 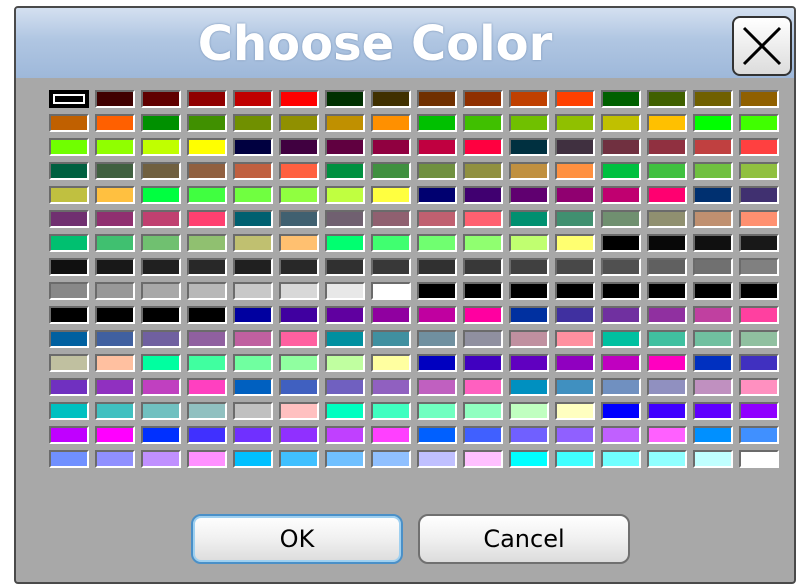 What do you see at coordinates (762, 46) in the screenshot?
I see `close-button` at bounding box center [762, 46].